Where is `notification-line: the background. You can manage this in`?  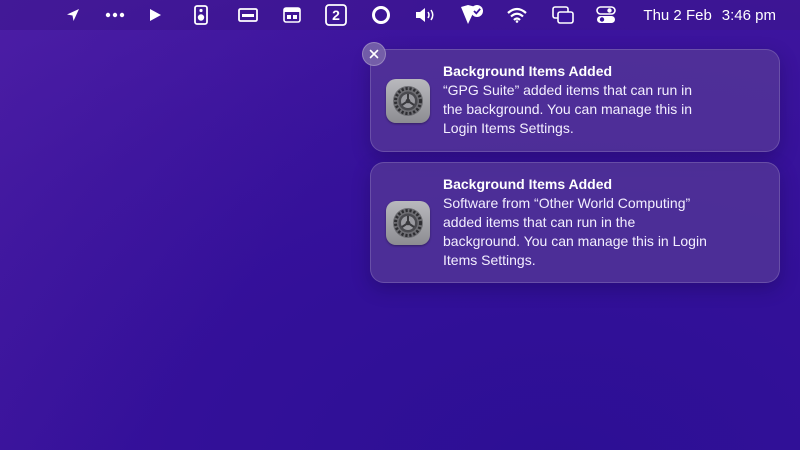 notification-line: the background. You can manage this in is located at coordinates (568, 109).